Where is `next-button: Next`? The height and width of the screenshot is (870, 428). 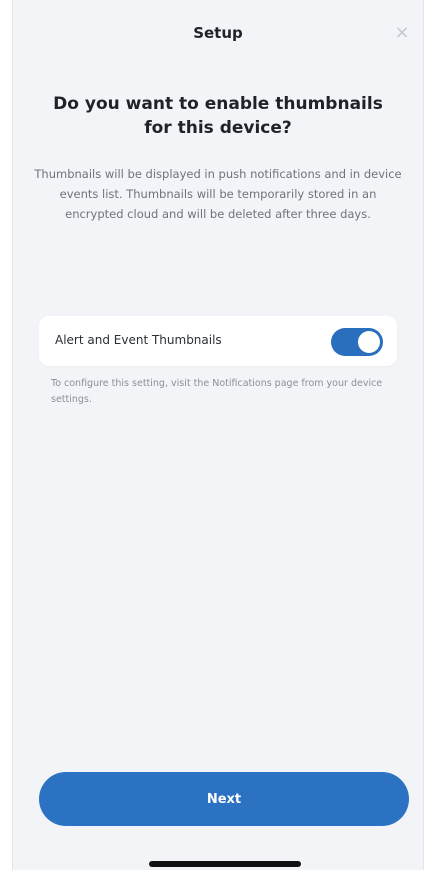
next-button: Next is located at coordinates (224, 799).